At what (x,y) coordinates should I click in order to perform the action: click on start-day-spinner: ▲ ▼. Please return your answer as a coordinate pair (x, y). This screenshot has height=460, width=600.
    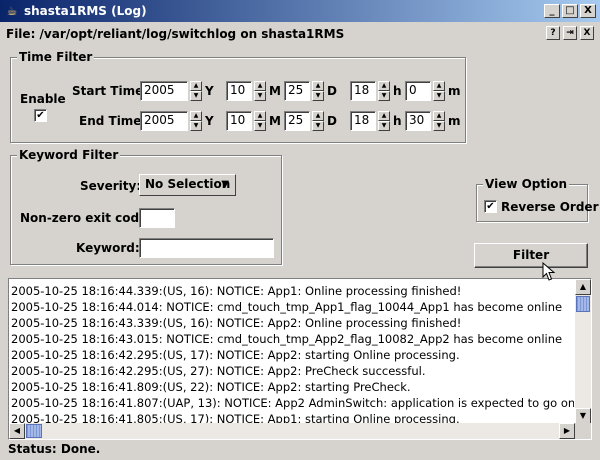
    Looking at the image, I should click on (318, 91).